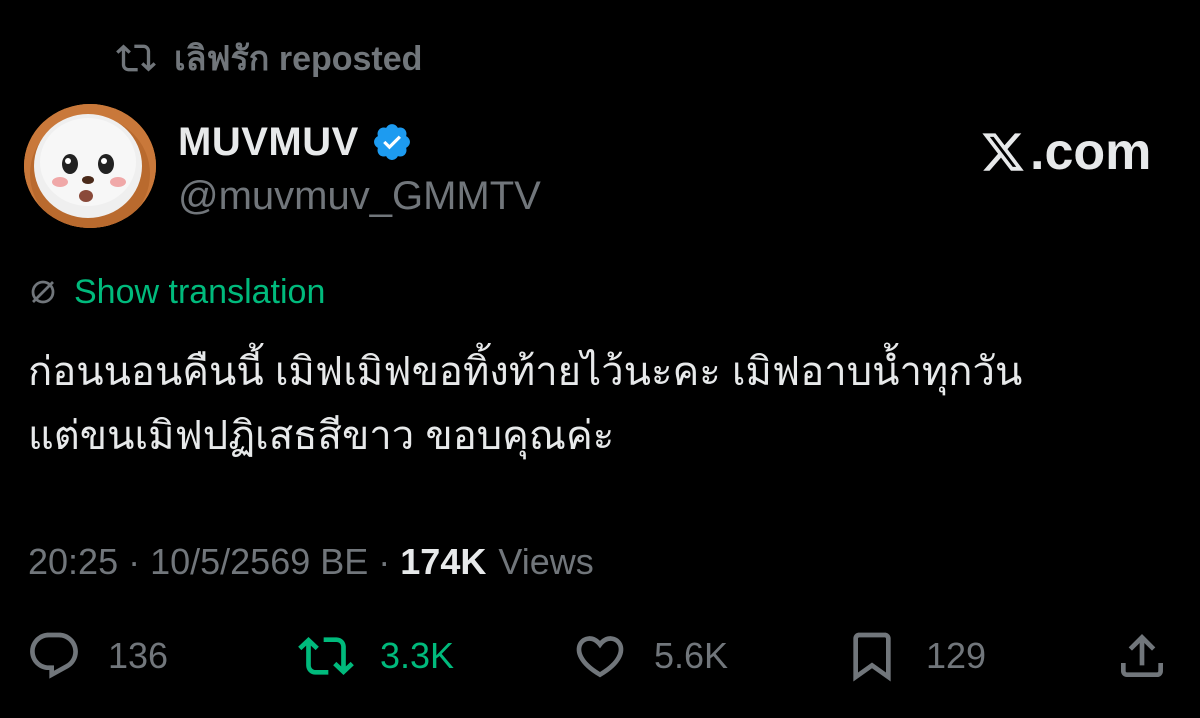 This screenshot has width=1200, height=718. Describe the element at coordinates (350, 59) in the screenshot. I see `repost-label: reposted` at that location.